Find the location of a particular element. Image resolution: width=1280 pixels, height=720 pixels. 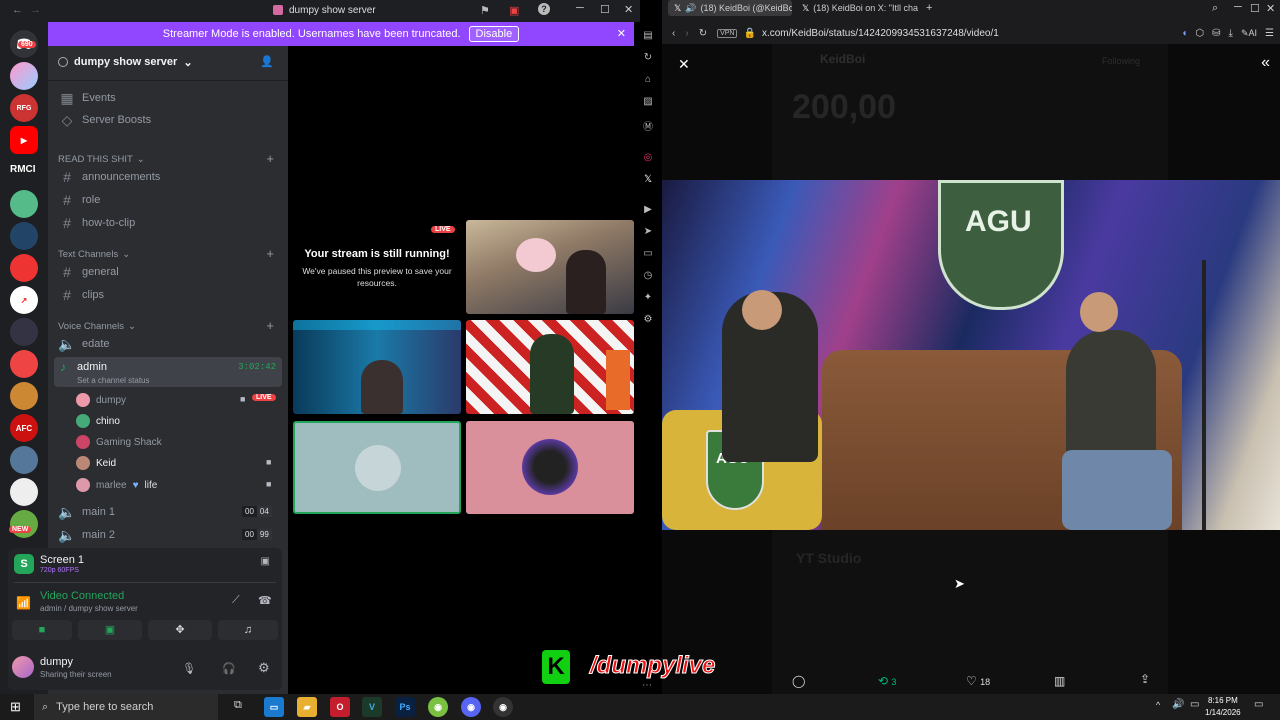

category-text: Text Channels ⌄ is located at coordinates (94, 254).